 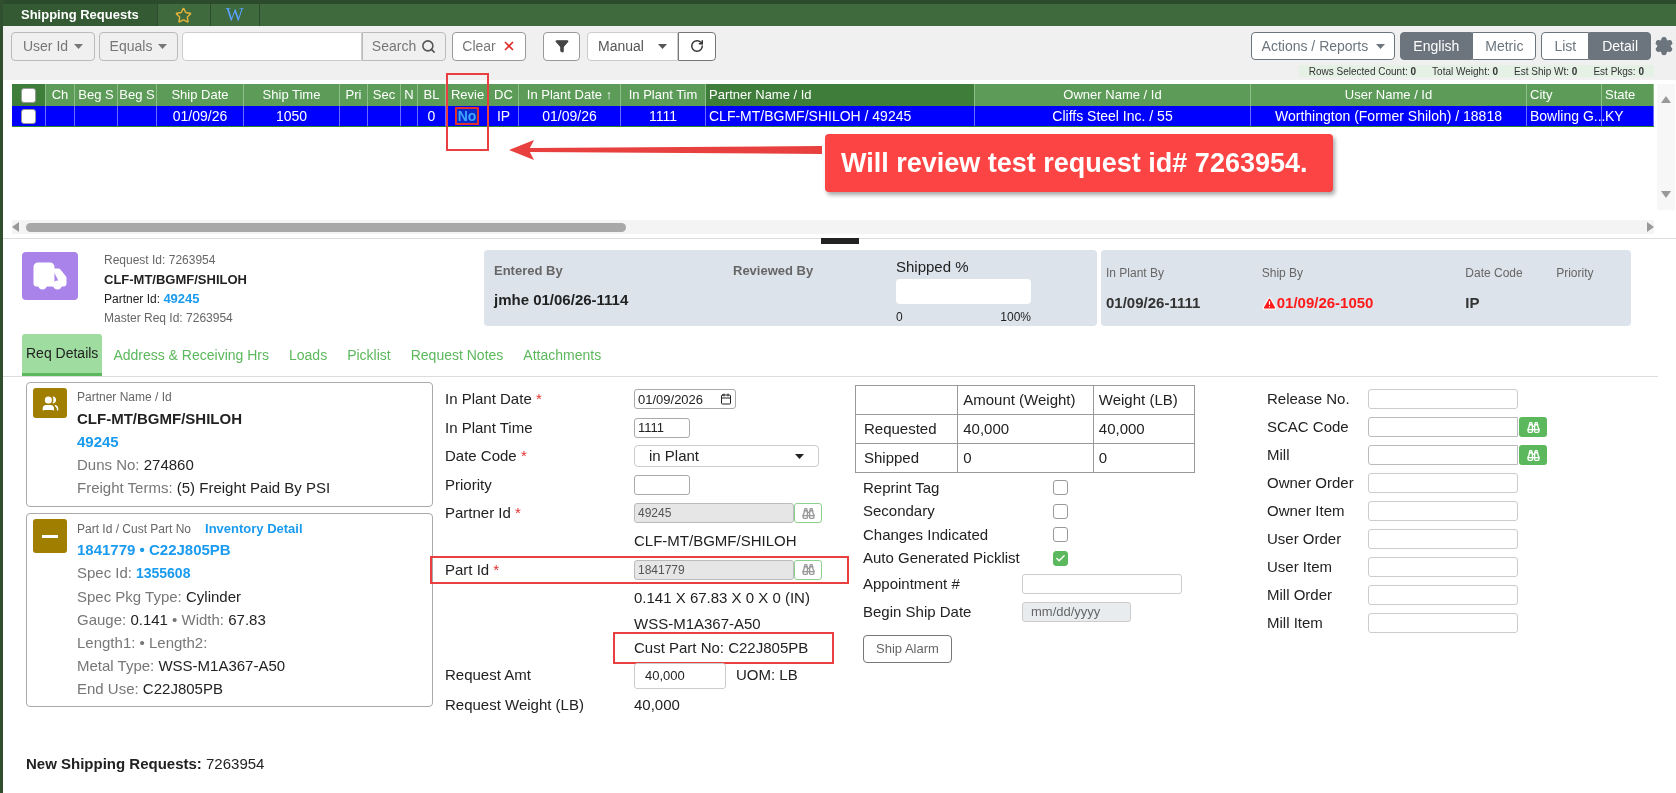 I want to click on app-tab: Shipping Requests, so click(x=80, y=15).